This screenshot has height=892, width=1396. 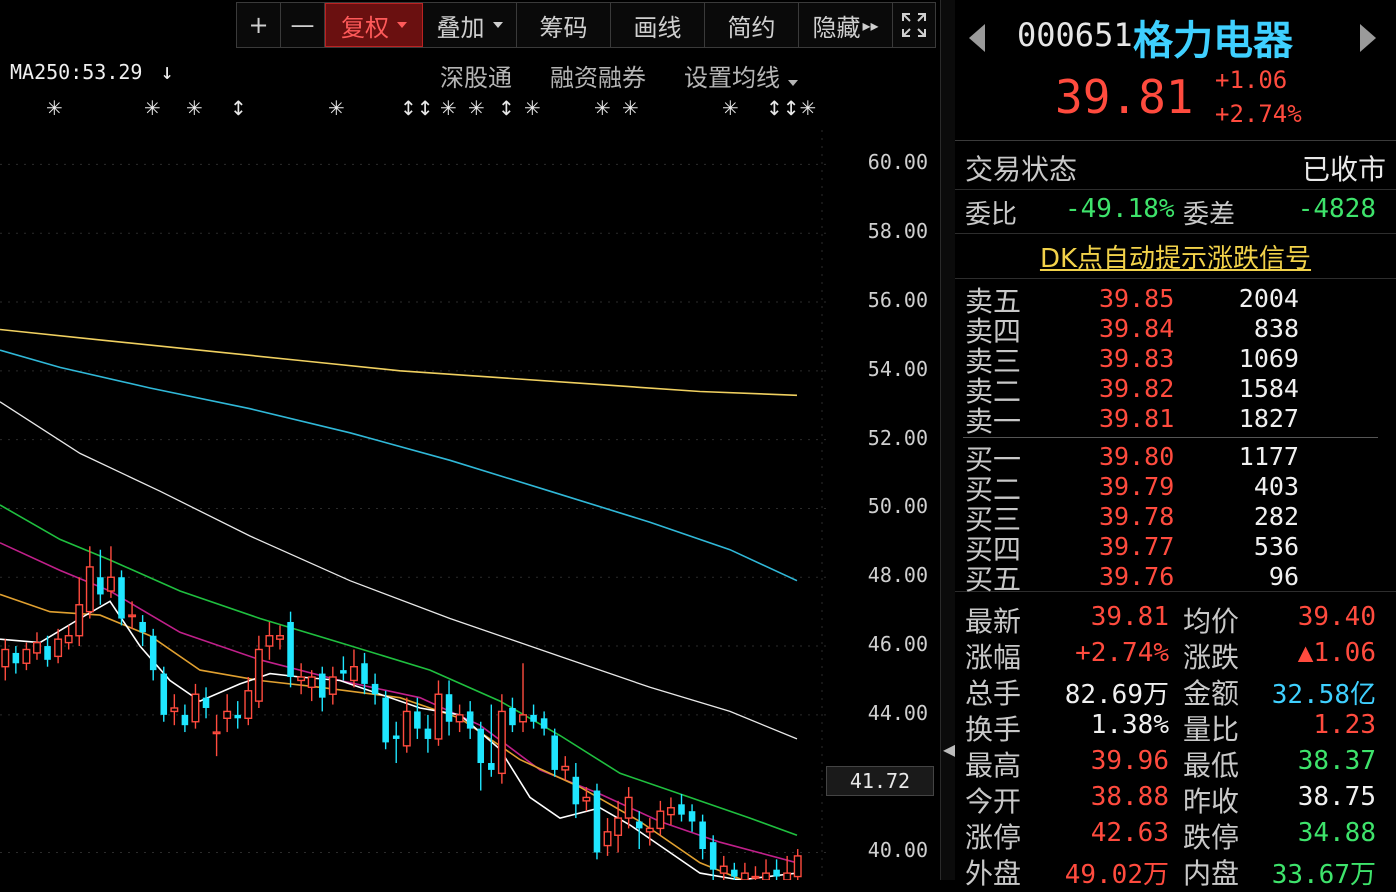 What do you see at coordinates (1175, 331) in the screenshot?
I see `ask-row: 卖四 39.84 838` at bounding box center [1175, 331].